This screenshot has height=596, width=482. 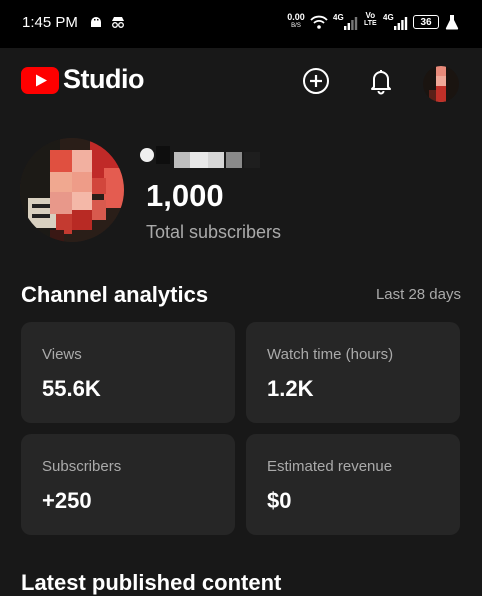 What do you see at coordinates (115, 294) in the screenshot?
I see `analytics-section-title: Channel analytics` at bounding box center [115, 294].